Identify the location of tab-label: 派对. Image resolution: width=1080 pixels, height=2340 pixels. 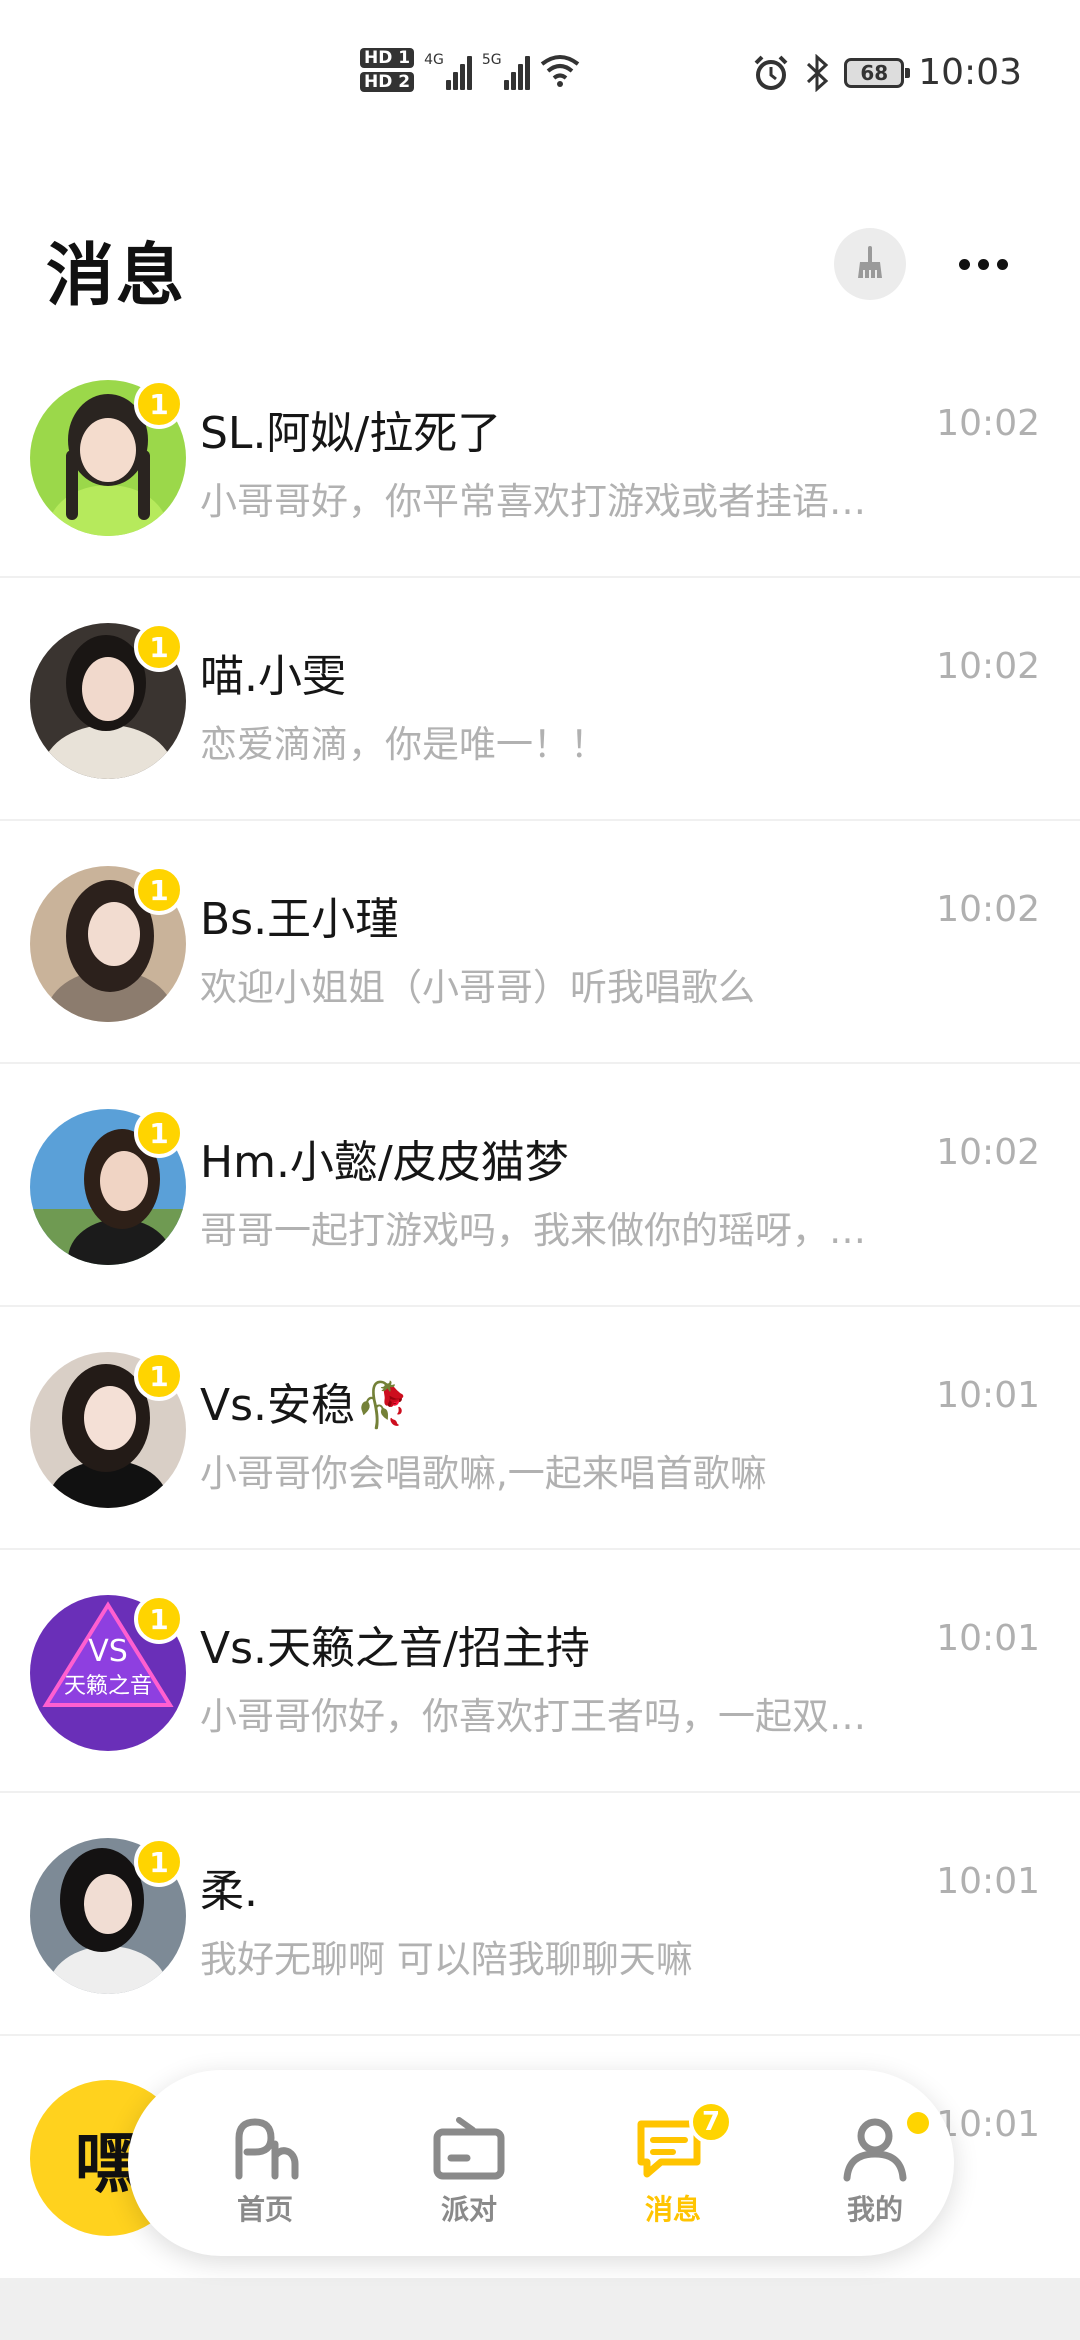
(468, 2209).